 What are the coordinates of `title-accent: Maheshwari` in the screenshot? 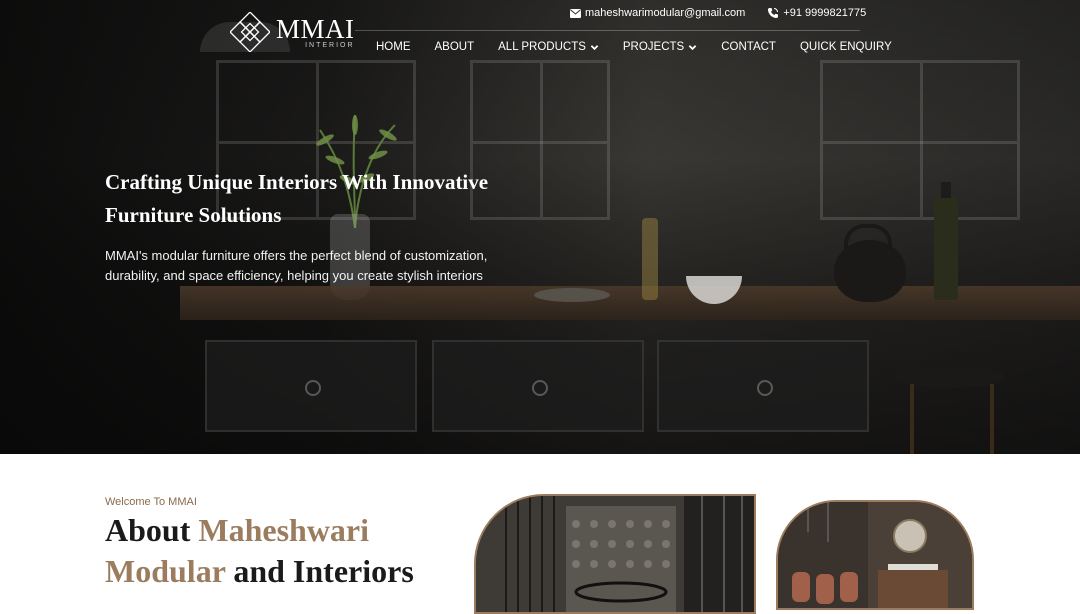 It's located at (284, 530).